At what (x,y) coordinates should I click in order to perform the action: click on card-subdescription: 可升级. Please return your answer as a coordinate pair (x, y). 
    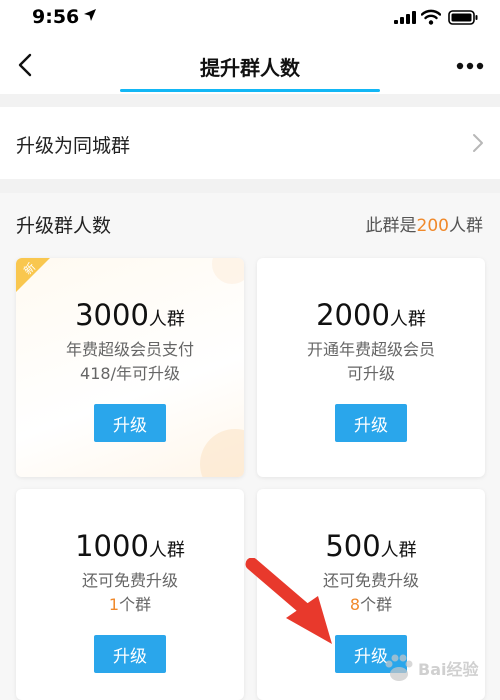
    Looking at the image, I should click on (371, 374).